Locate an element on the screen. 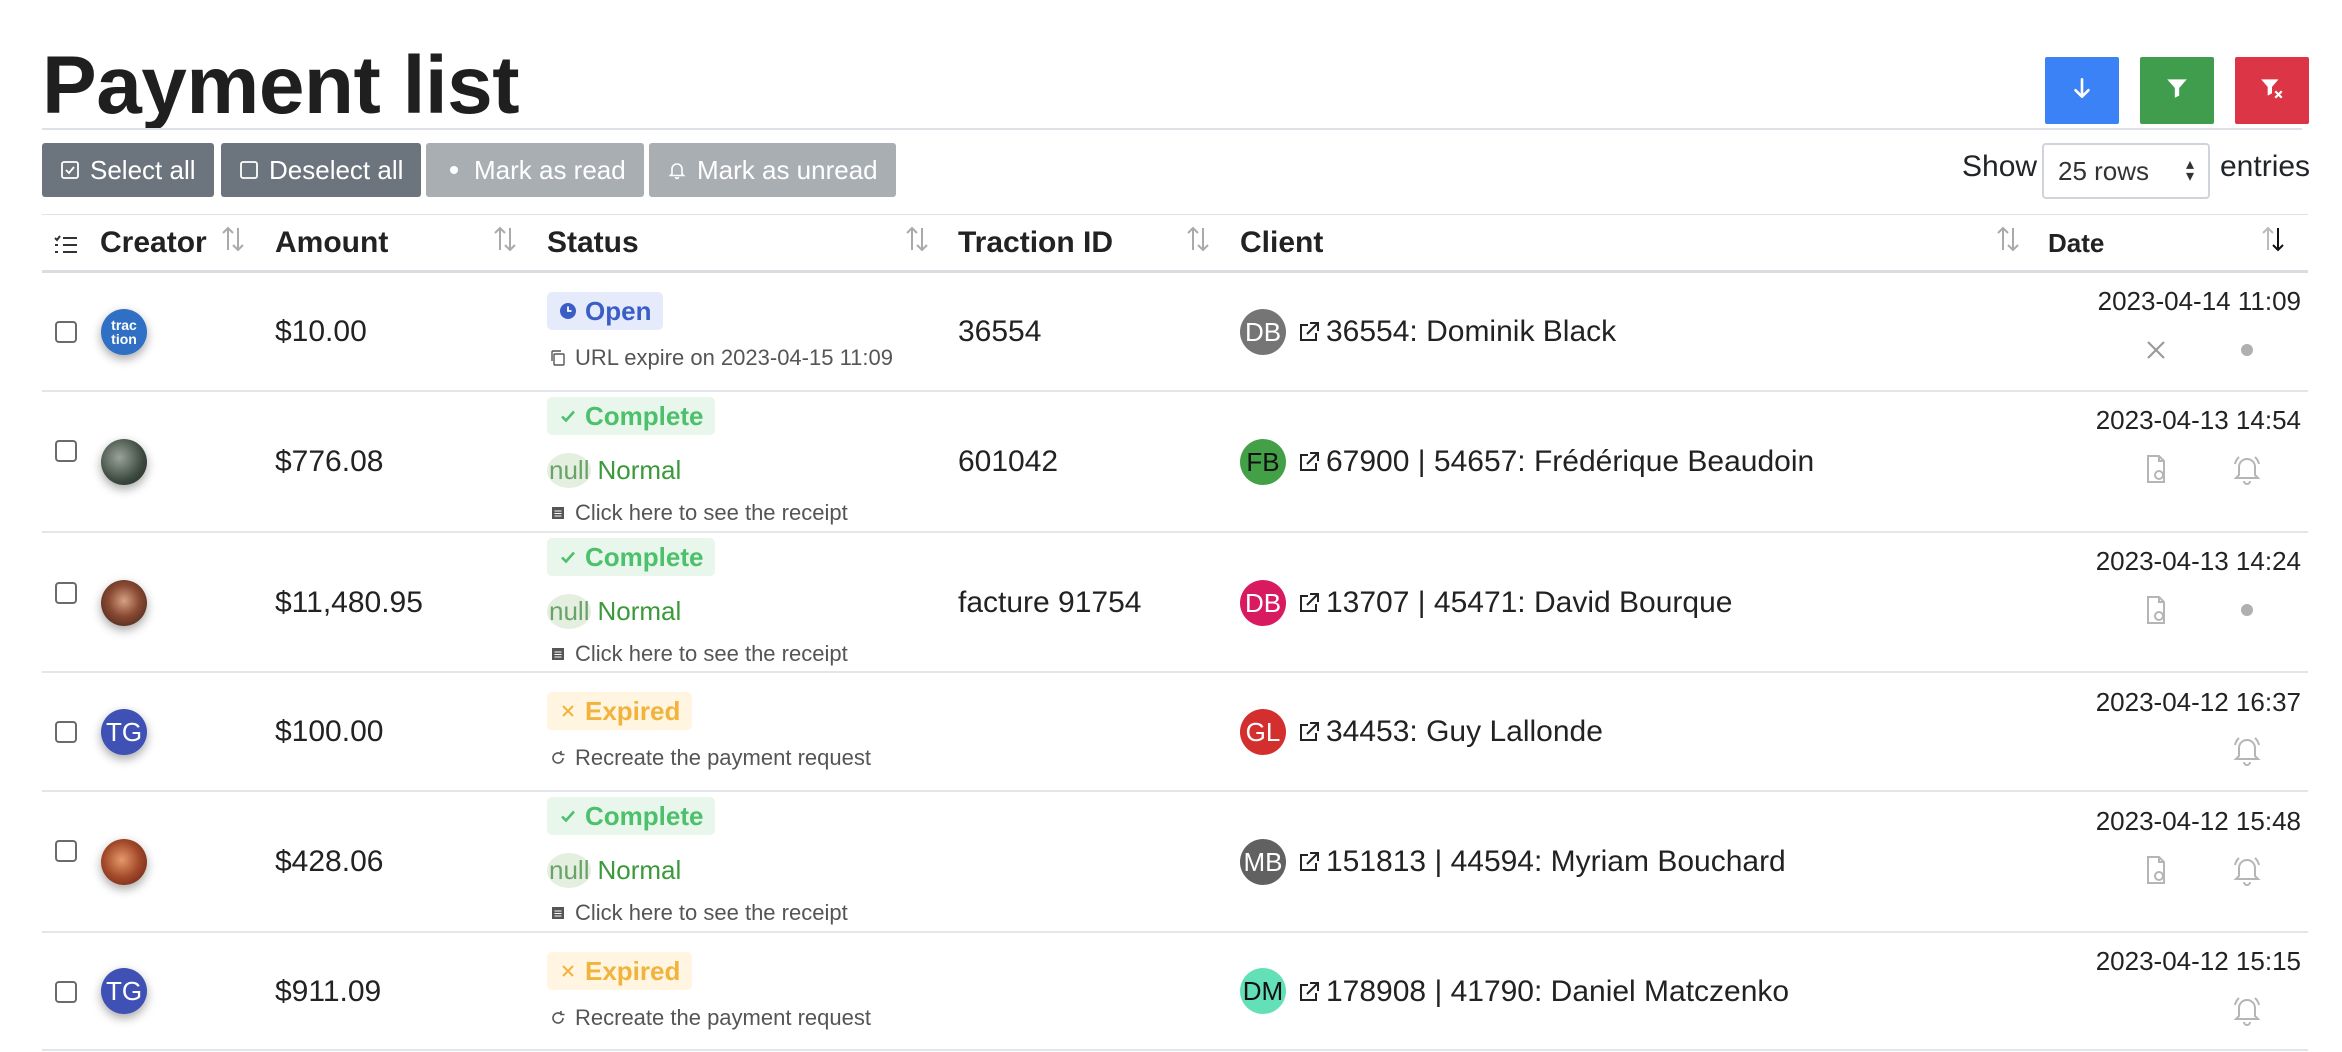 The width and height of the screenshot is (2342, 1052). column-header-creator: Creator is located at coordinates (153, 243).